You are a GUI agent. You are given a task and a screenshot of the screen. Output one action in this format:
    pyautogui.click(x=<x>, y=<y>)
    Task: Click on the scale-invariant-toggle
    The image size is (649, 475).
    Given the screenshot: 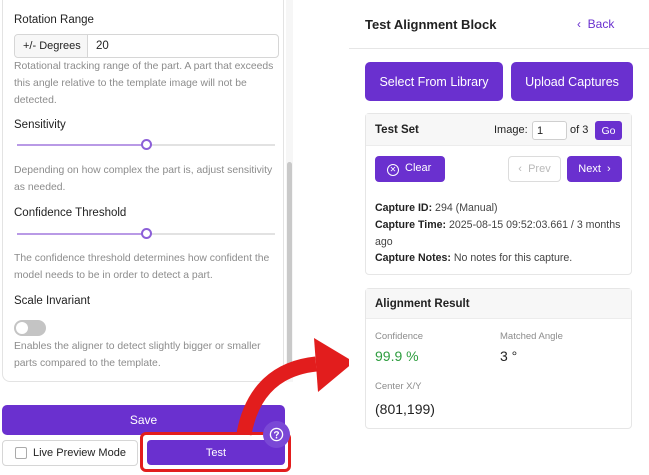 What is the action you would take?
    pyautogui.click(x=30, y=328)
    